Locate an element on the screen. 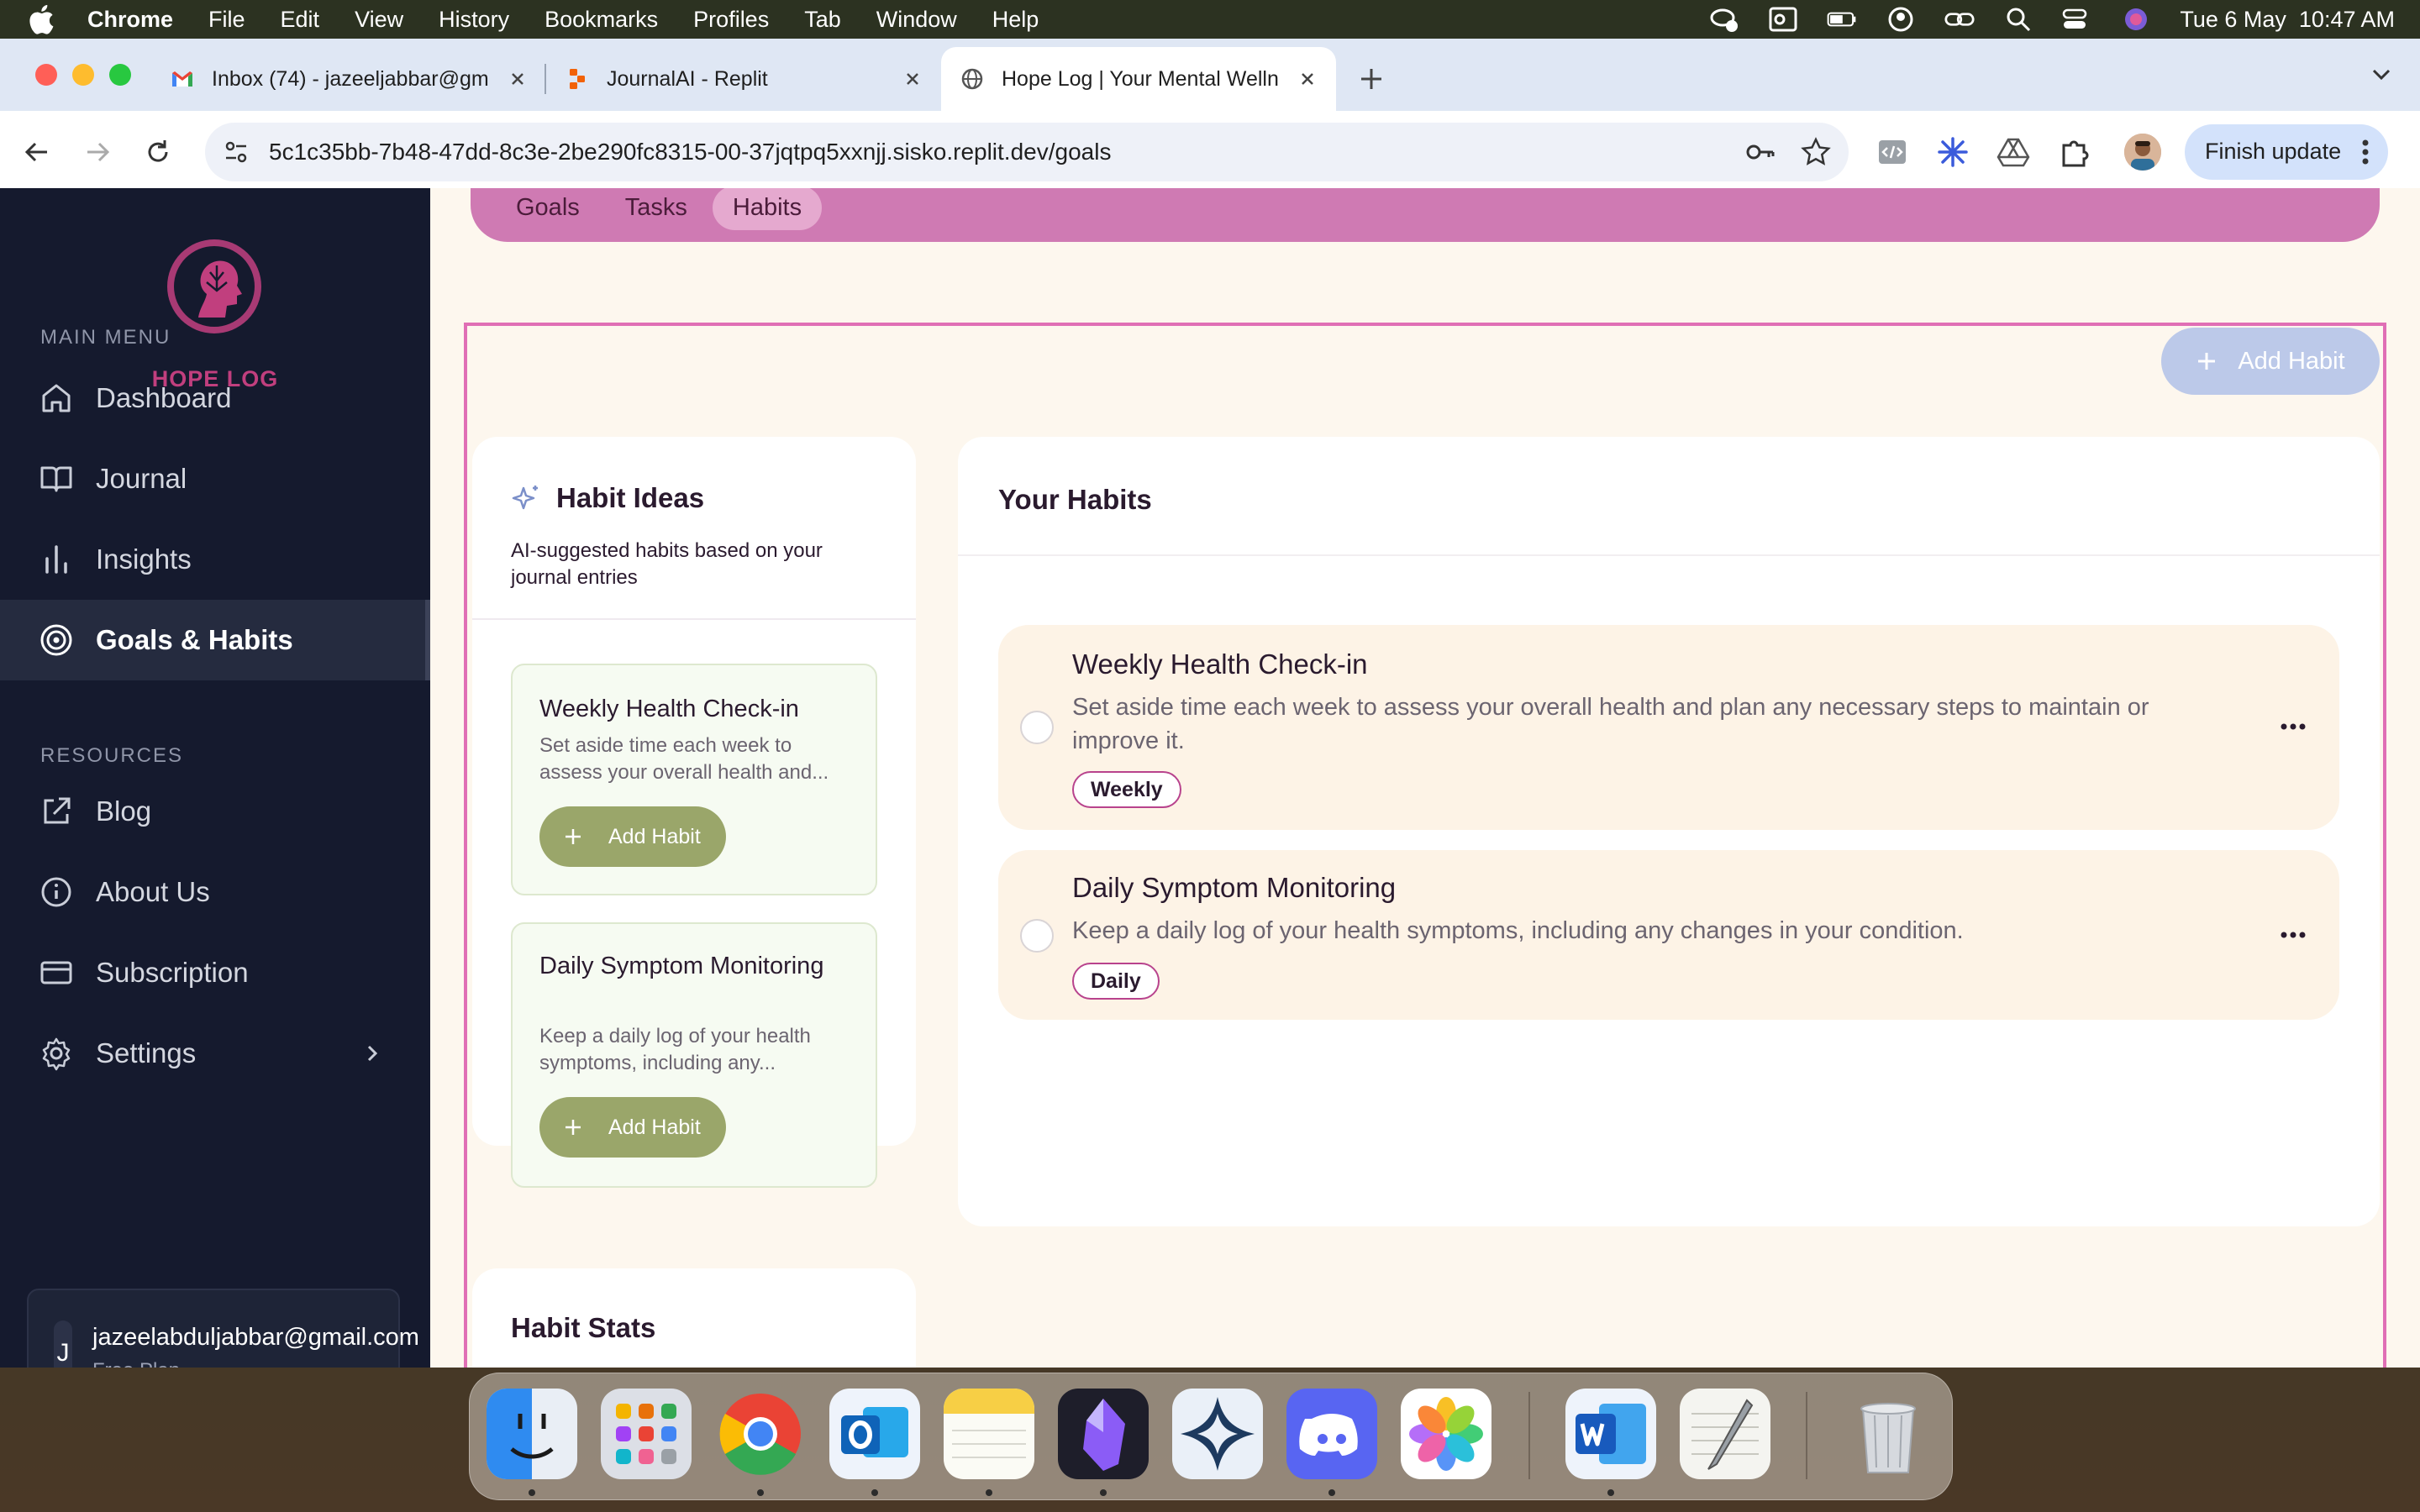 The width and height of the screenshot is (2420, 1512). menu-view: View is located at coordinates (379, 20).